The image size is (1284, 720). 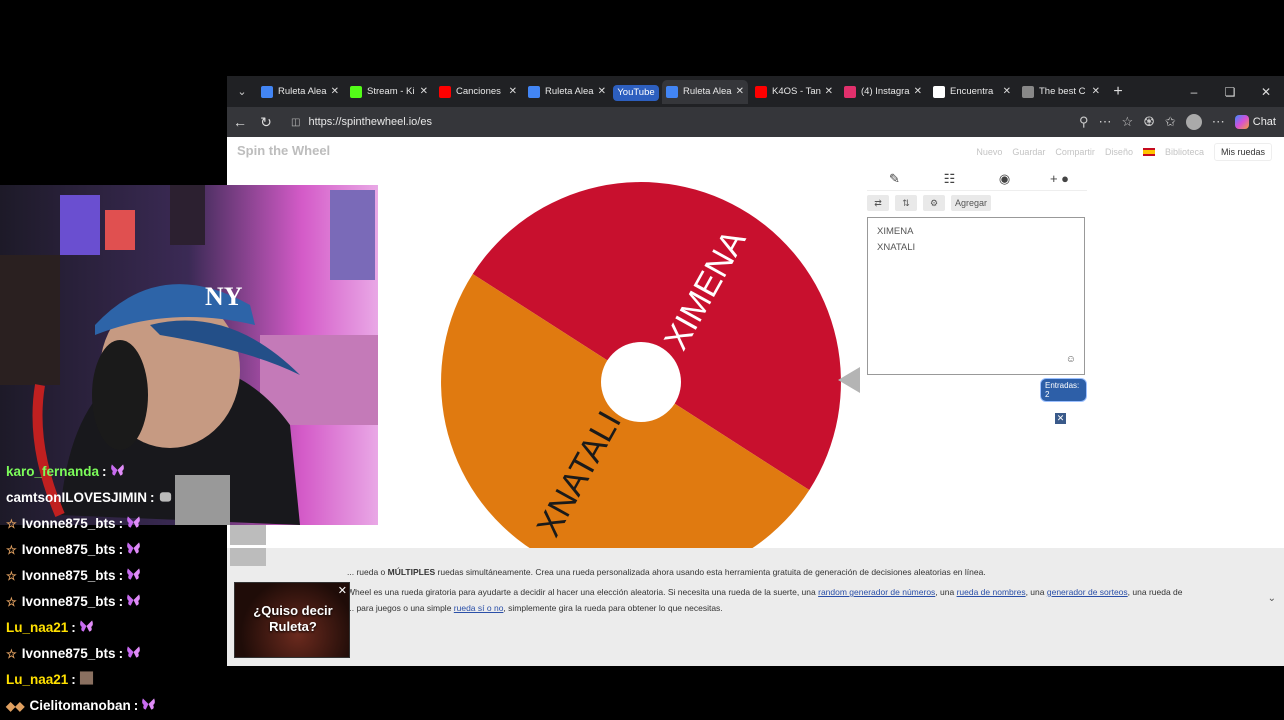 What do you see at coordinates (1242, 152) in the screenshot?
I see `mis-ruedas-button: Mis ruedas` at bounding box center [1242, 152].